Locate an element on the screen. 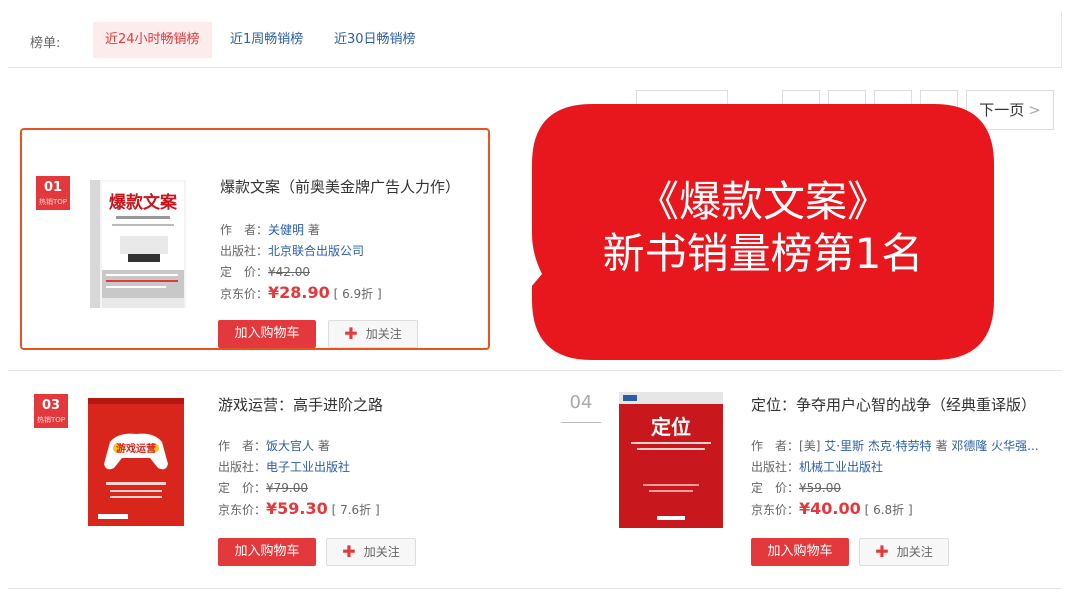 The height and width of the screenshot is (602, 1080). author-link: 关健明 is located at coordinates (286, 230).